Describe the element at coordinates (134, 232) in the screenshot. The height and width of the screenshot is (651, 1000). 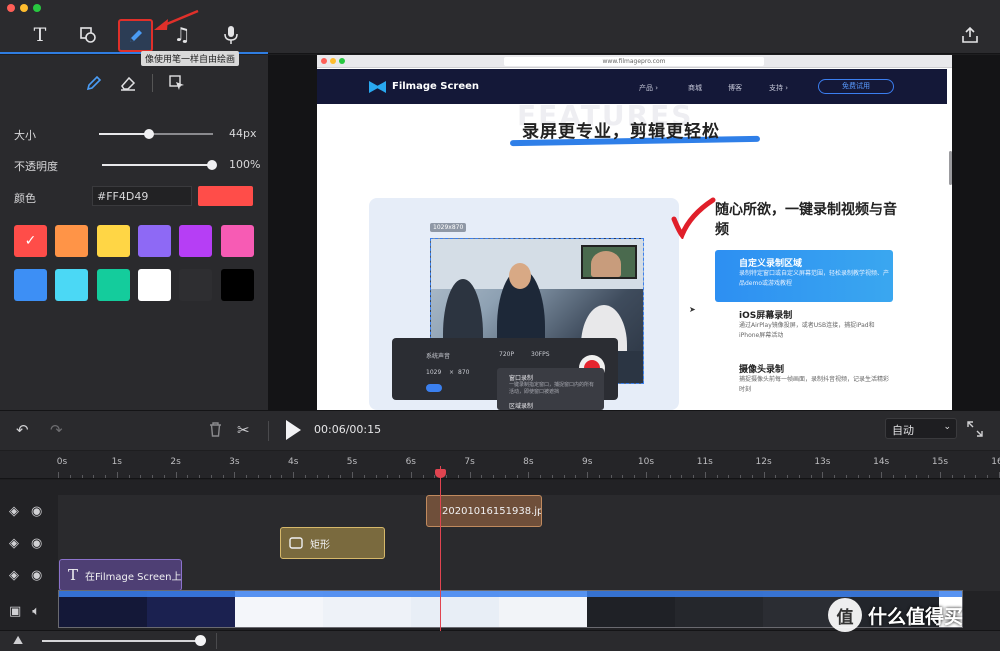
I see `pen-settings-panel: 大小 44px 不透明度 100% 颜色 #FF4D49 ✓` at that location.